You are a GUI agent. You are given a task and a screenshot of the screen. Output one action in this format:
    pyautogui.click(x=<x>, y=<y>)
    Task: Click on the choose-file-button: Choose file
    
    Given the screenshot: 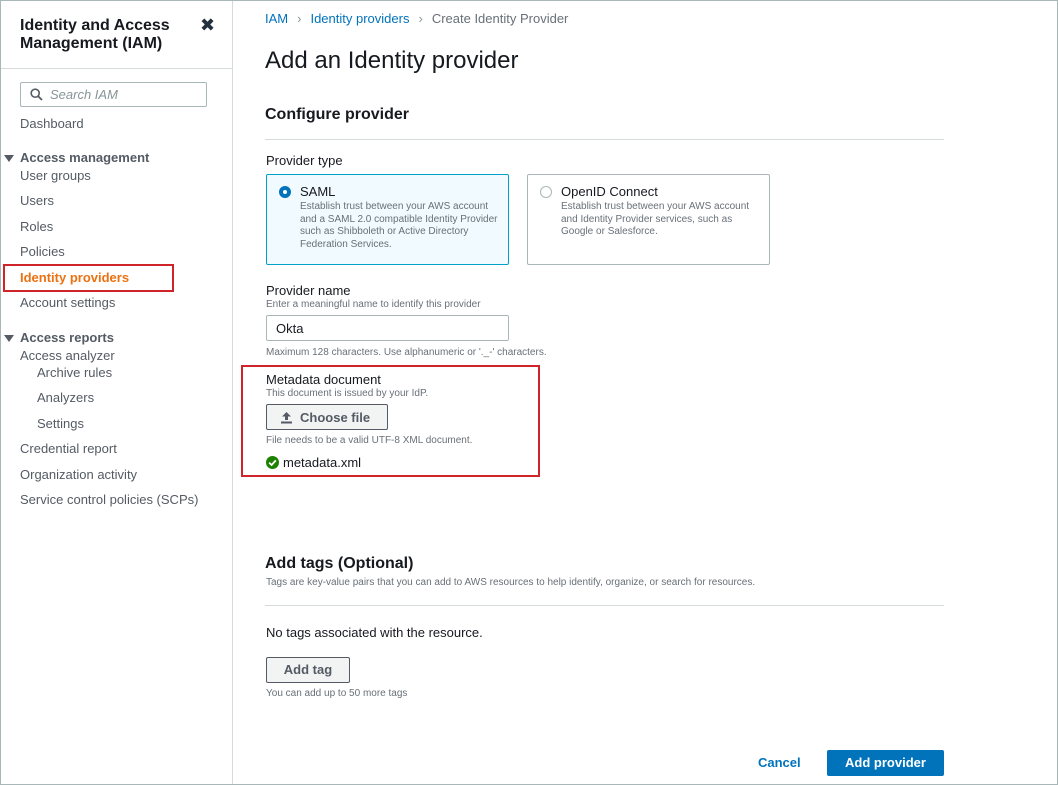 What is the action you would take?
    pyautogui.click(x=327, y=417)
    